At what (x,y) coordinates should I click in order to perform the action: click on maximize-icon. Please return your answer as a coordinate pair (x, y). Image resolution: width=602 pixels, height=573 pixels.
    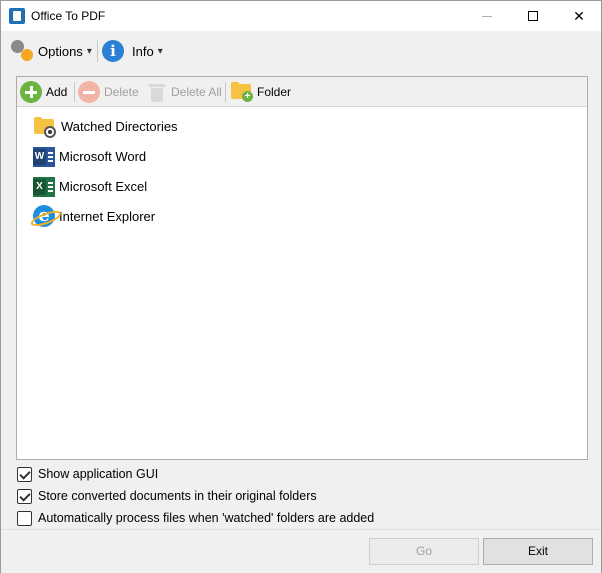
    Looking at the image, I should click on (533, 16).